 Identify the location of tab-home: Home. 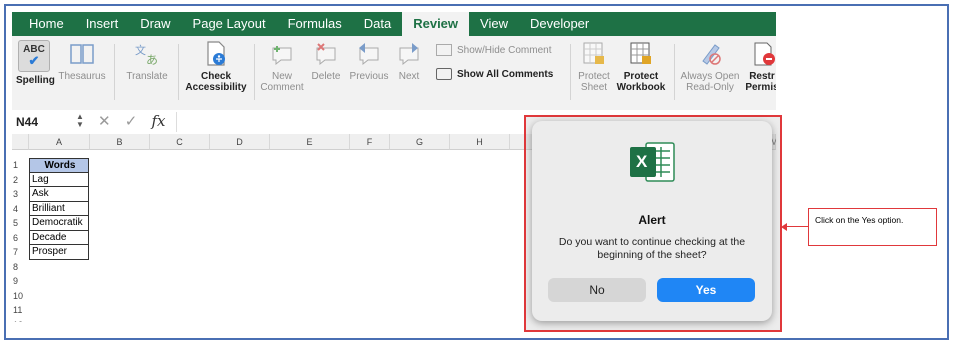
(46, 24).